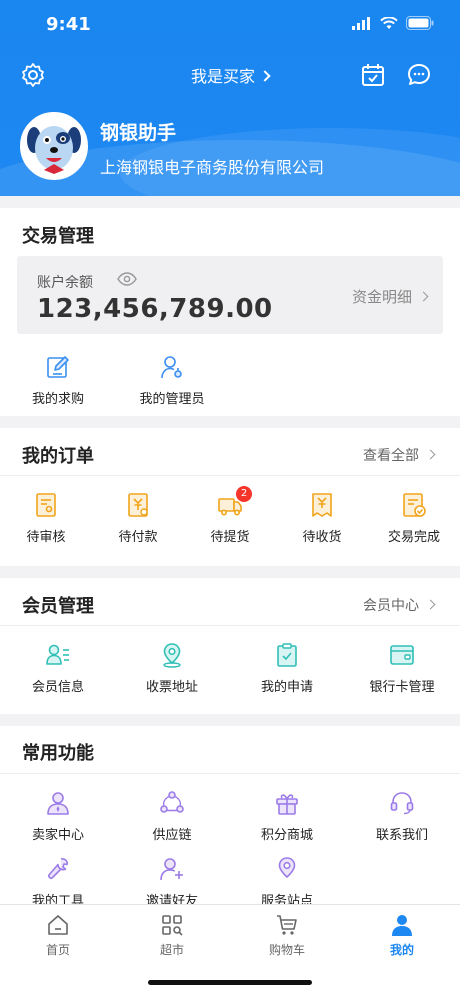  Describe the element at coordinates (138, 518) in the screenshot. I see `order-pending-payment-button: 待付款` at that location.